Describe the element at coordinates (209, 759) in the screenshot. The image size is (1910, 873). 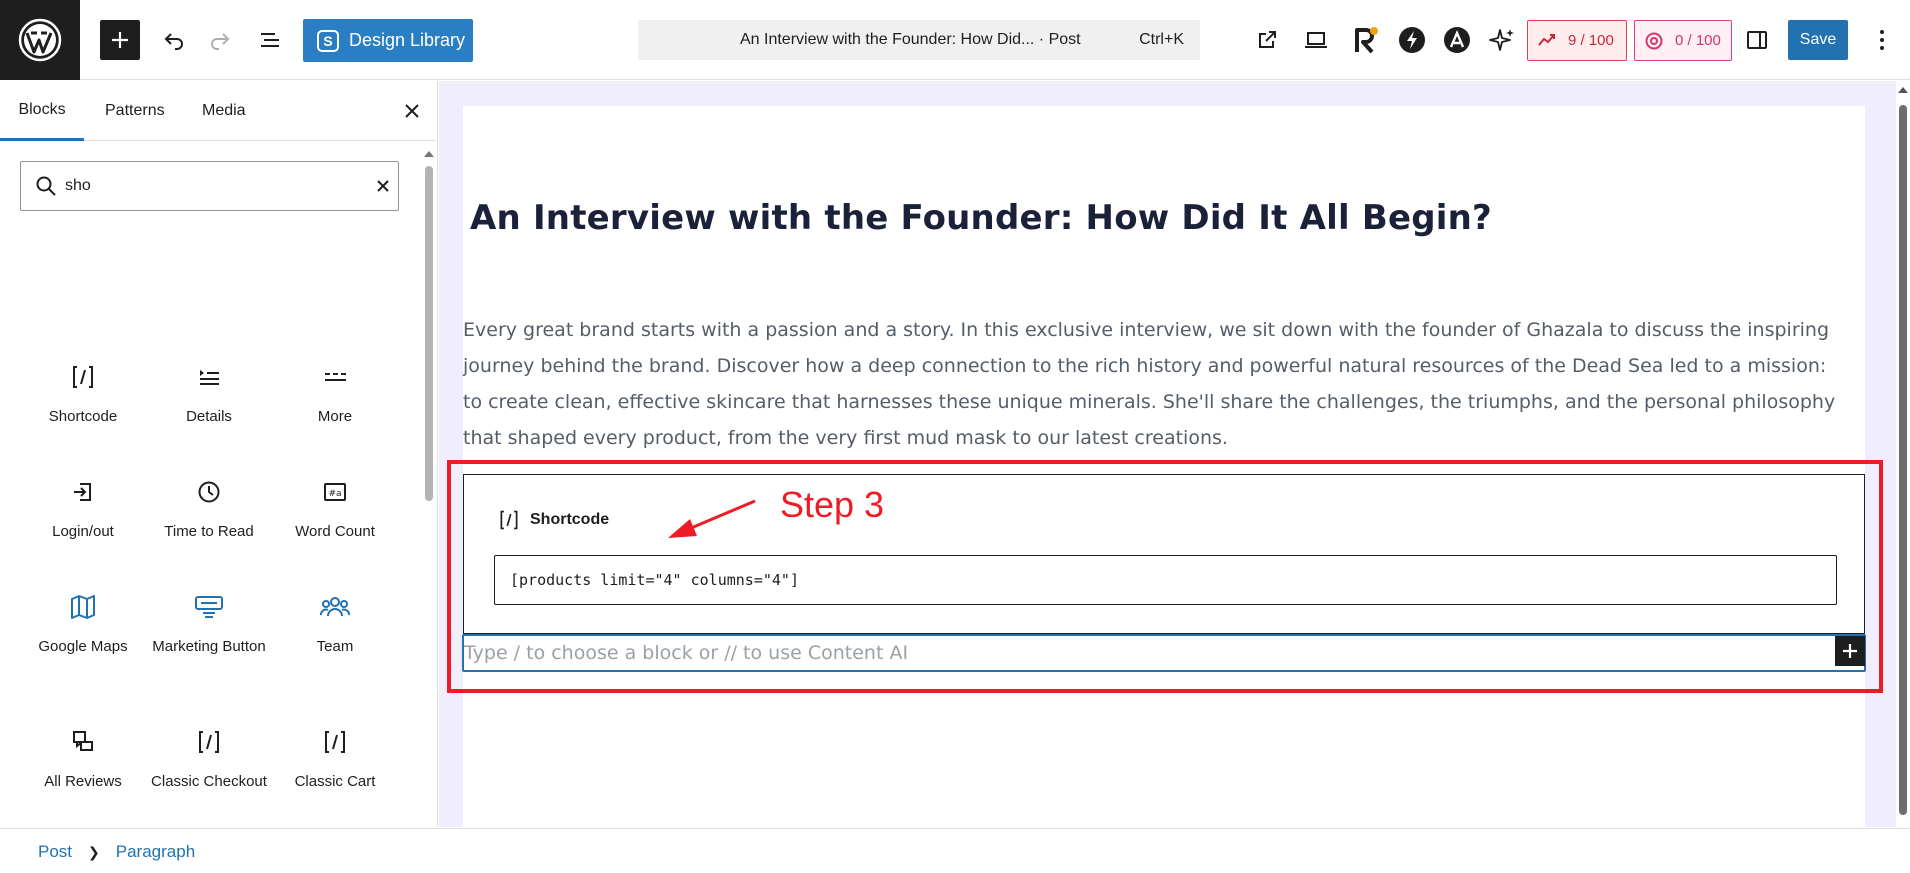
I see `block-item-classic-checkout: Classic Checkout` at that location.